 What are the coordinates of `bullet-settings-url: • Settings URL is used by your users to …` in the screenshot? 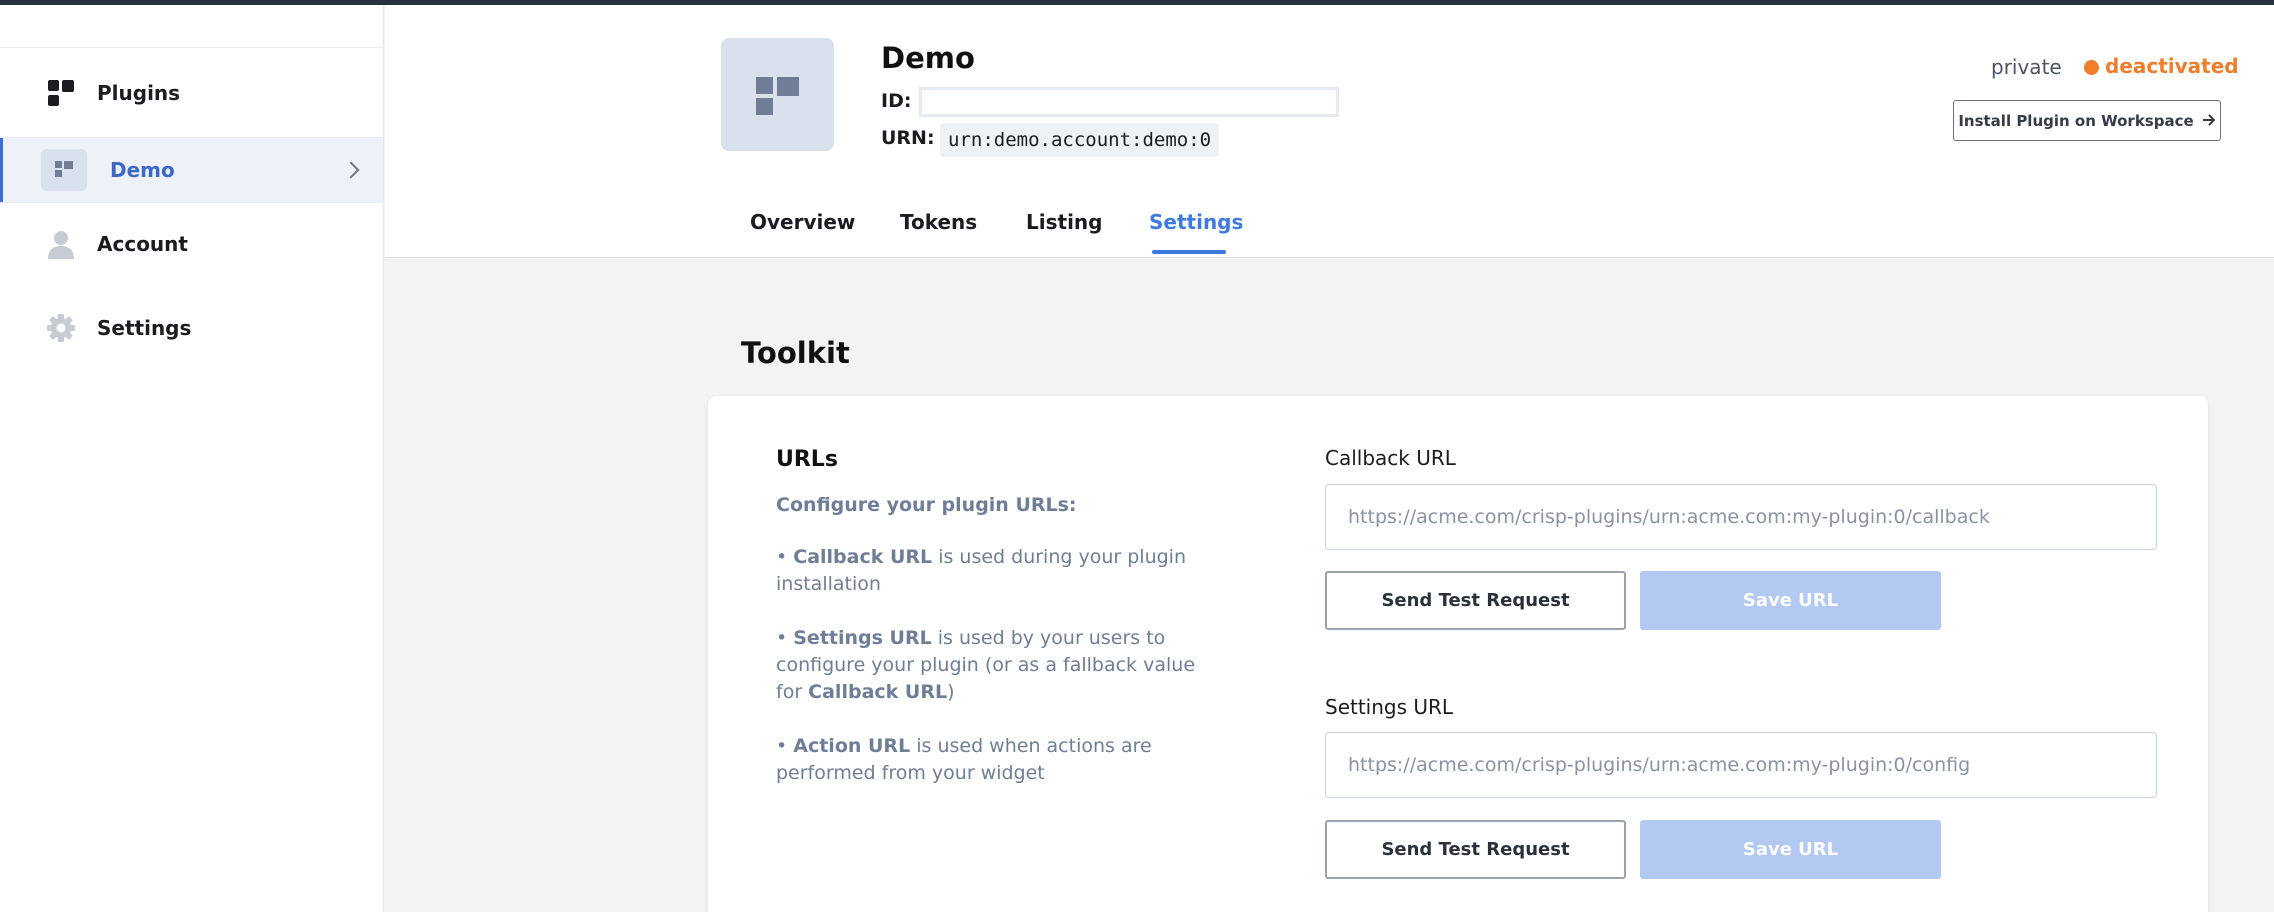 It's located at (986, 665).